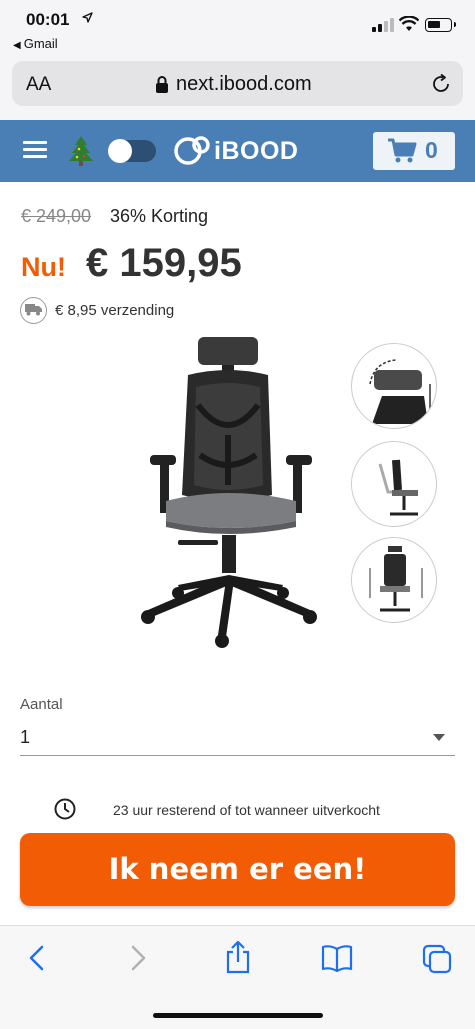 Image resolution: width=475 pixels, height=1029 pixels. What do you see at coordinates (238, 1015) in the screenshot?
I see `home-indicator` at bounding box center [238, 1015].